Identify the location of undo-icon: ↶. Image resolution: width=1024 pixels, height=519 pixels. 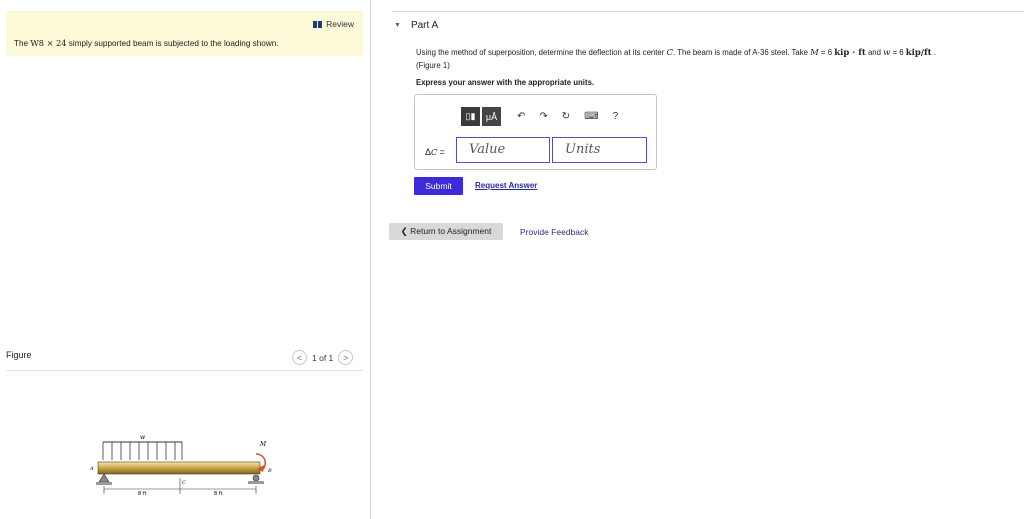
(521, 116).